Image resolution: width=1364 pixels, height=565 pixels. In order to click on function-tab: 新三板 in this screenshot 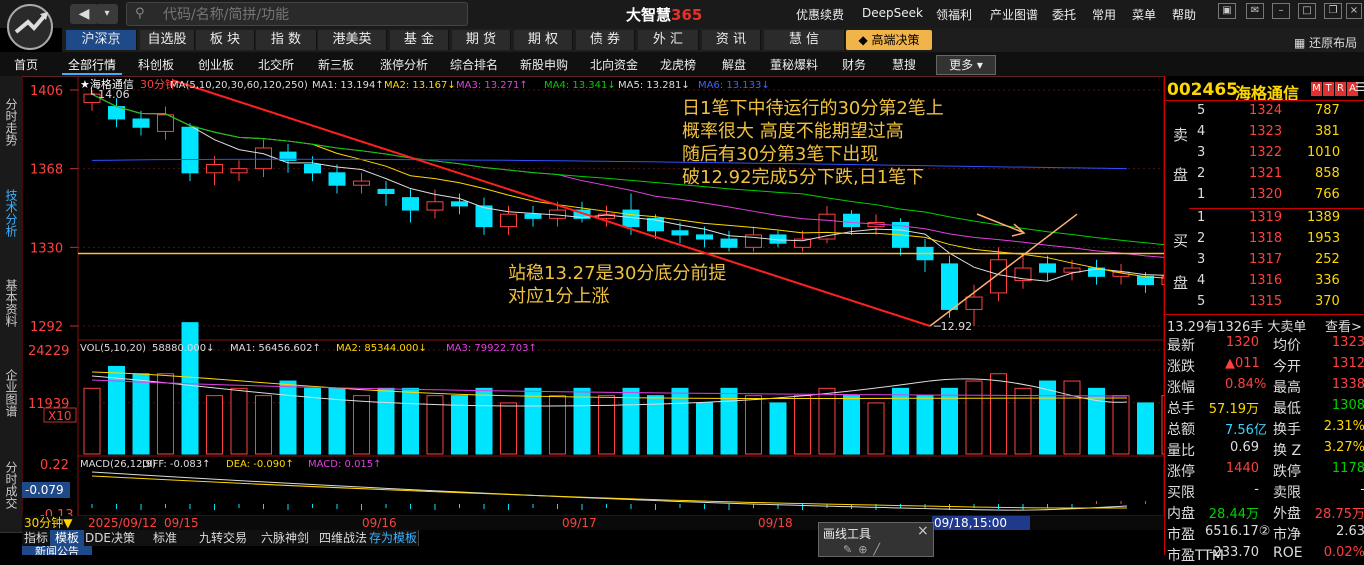, I will do `click(336, 64)`.